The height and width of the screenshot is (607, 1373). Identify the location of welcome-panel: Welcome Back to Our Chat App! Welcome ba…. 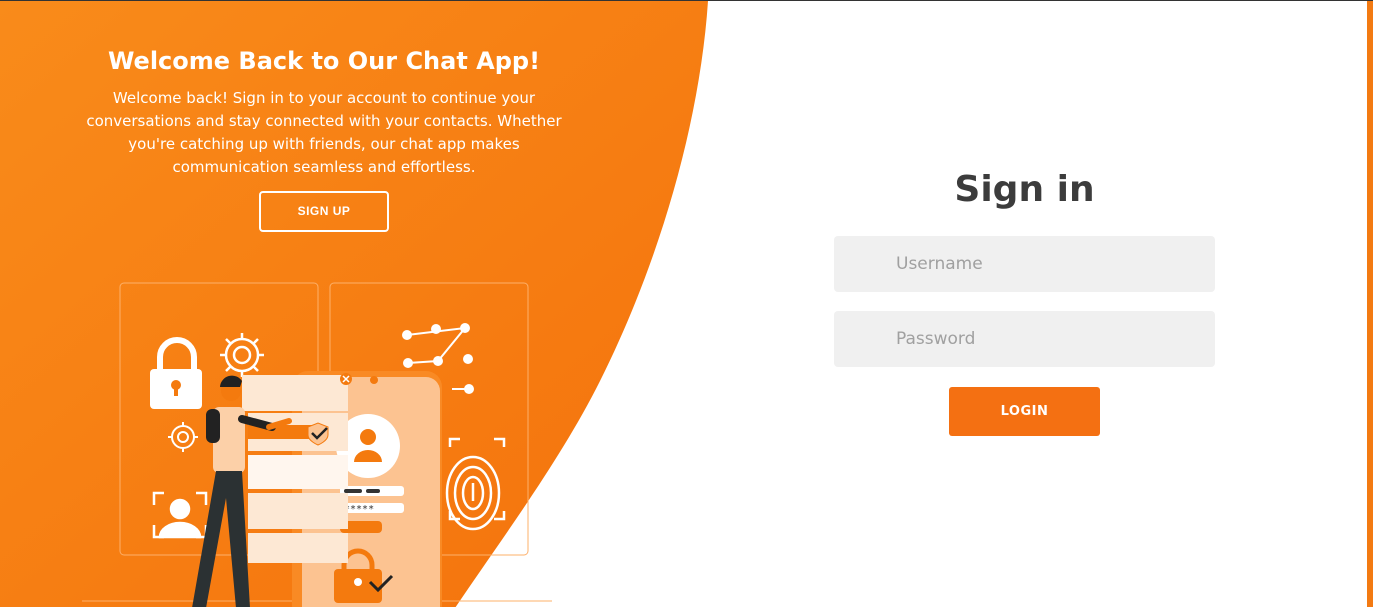
(324, 138).